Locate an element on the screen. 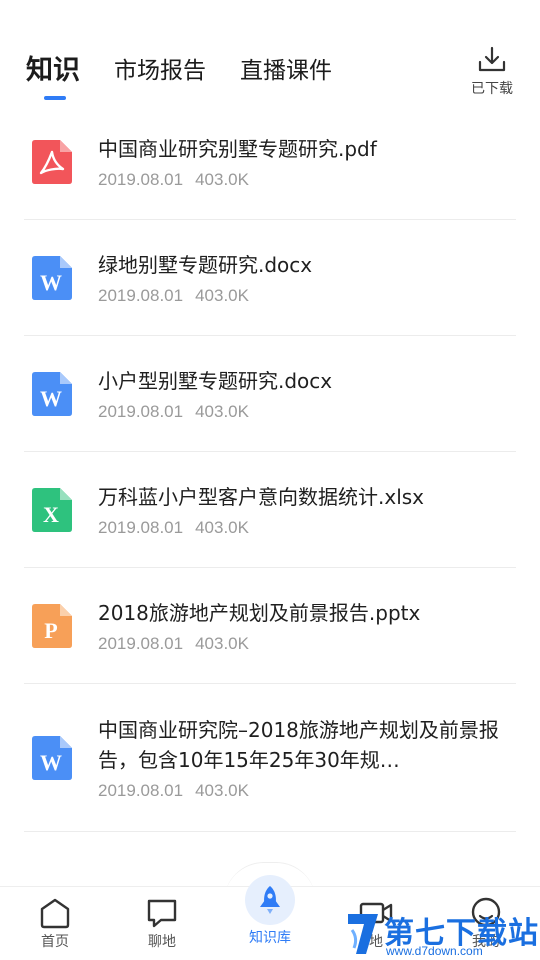 The height and width of the screenshot is (960, 540). download-icon is located at coordinates (492, 59).